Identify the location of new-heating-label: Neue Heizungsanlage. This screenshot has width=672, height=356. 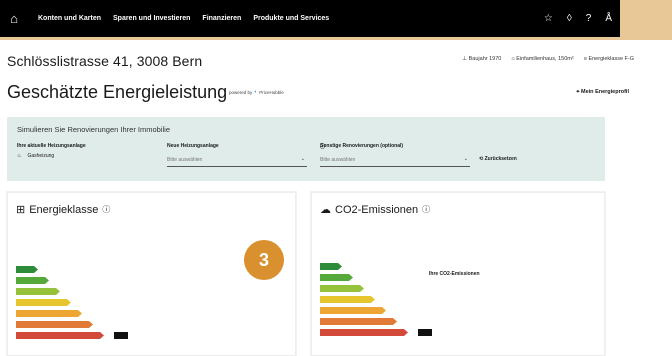
(193, 146).